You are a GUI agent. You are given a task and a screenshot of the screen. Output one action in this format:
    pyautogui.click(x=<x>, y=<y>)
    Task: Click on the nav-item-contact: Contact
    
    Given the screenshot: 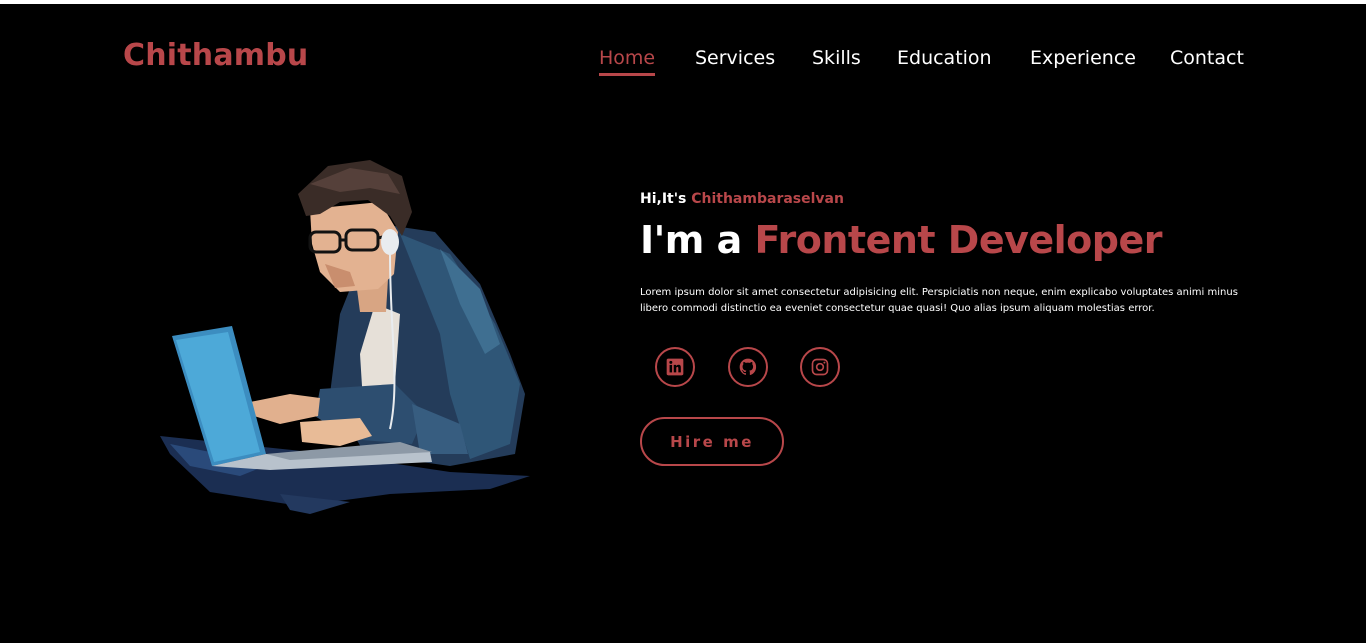 What is the action you would take?
    pyautogui.click(x=1207, y=58)
    